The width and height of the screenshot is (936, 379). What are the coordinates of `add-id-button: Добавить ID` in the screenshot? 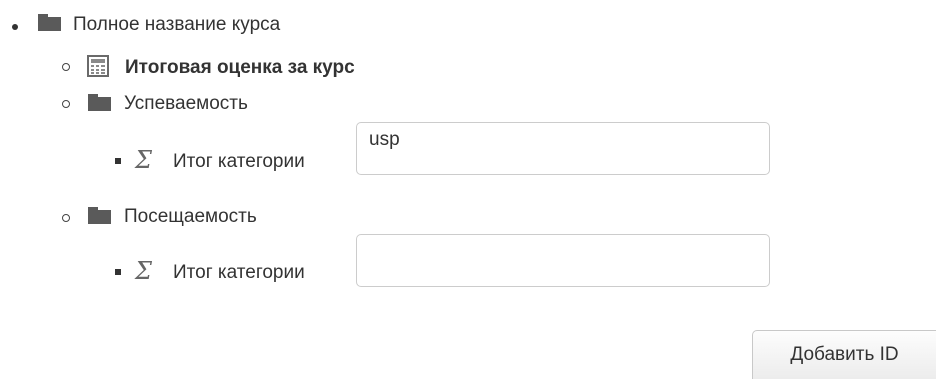 It's located at (844, 354).